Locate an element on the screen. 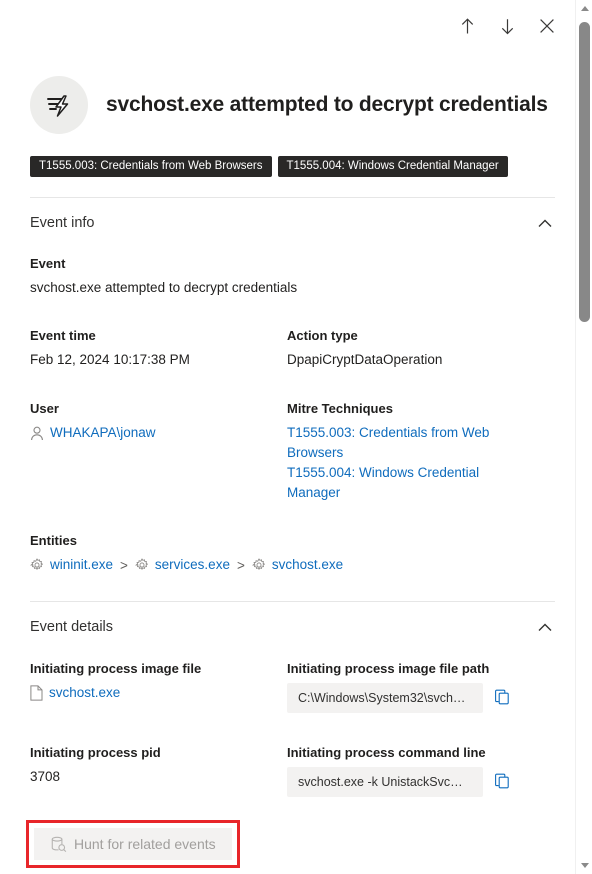  next-item-button is located at coordinates (507, 26).